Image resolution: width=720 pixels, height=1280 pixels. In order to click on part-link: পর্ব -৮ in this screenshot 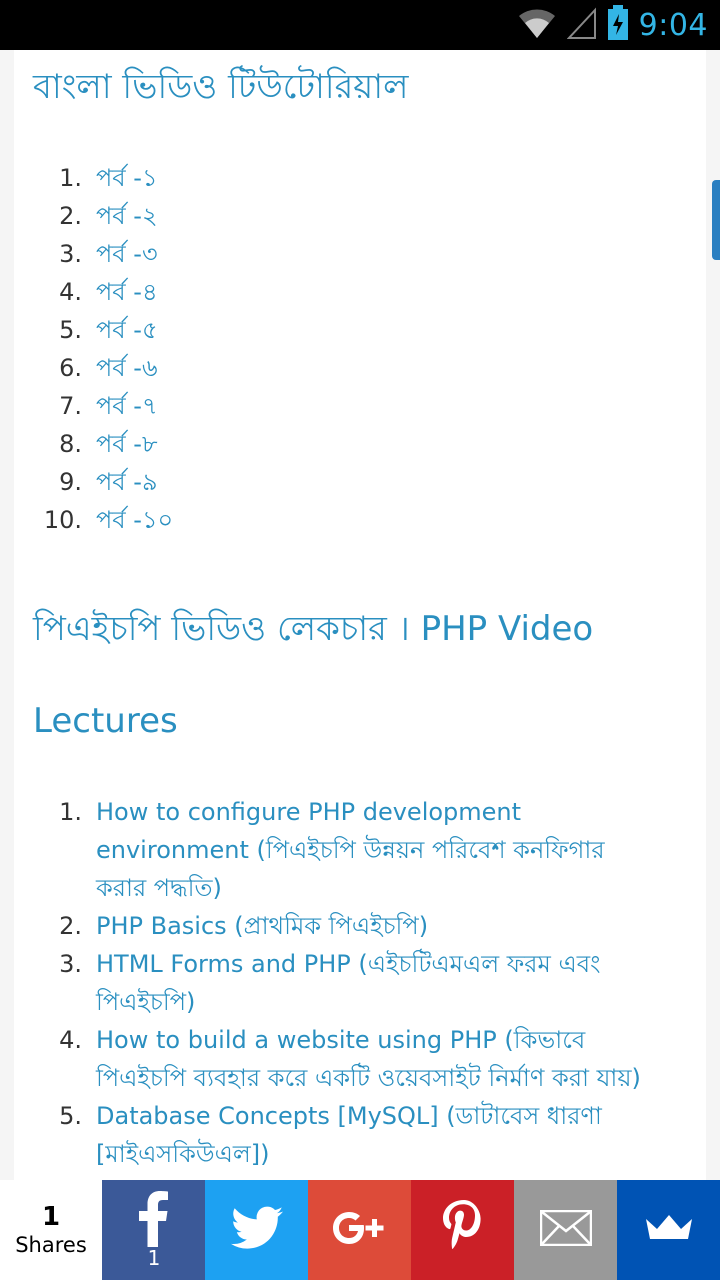, I will do `click(127, 444)`.